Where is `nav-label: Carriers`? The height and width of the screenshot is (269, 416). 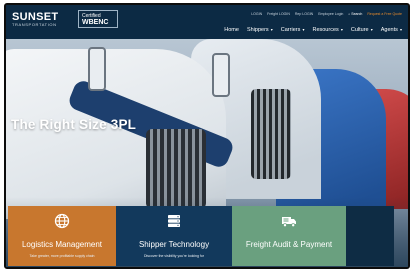 nav-label: Carriers is located at coordinates (290, 30).